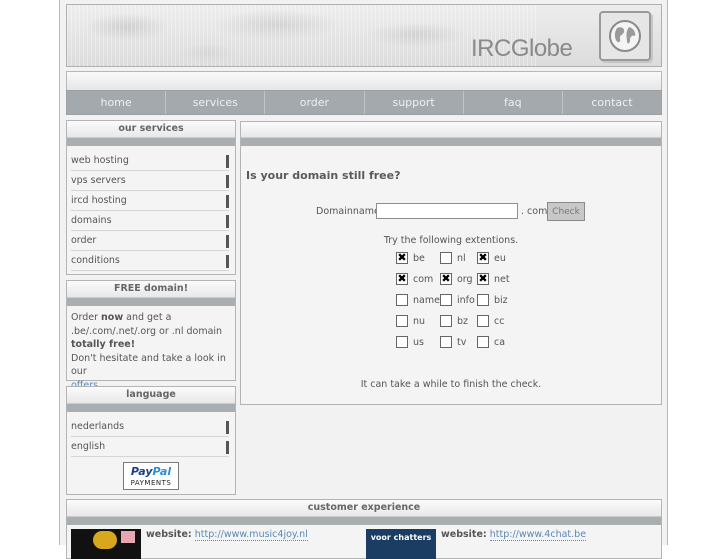 The height and width of the screenshot is (559, 727). What do you see at coordinates (112, 317) in the screenshot?
I see `text-emphasis: now` at bounding box center [112, 317].